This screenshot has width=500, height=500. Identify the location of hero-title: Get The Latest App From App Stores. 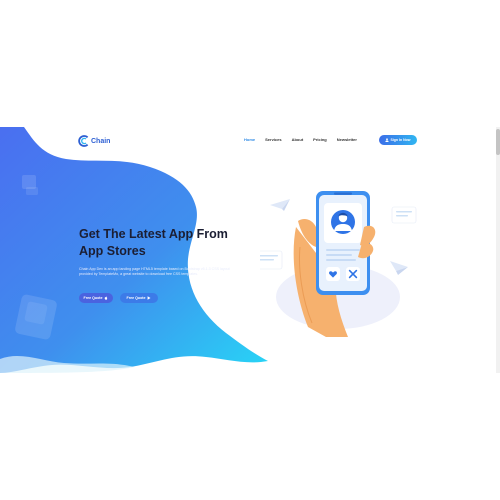
(169, 242).